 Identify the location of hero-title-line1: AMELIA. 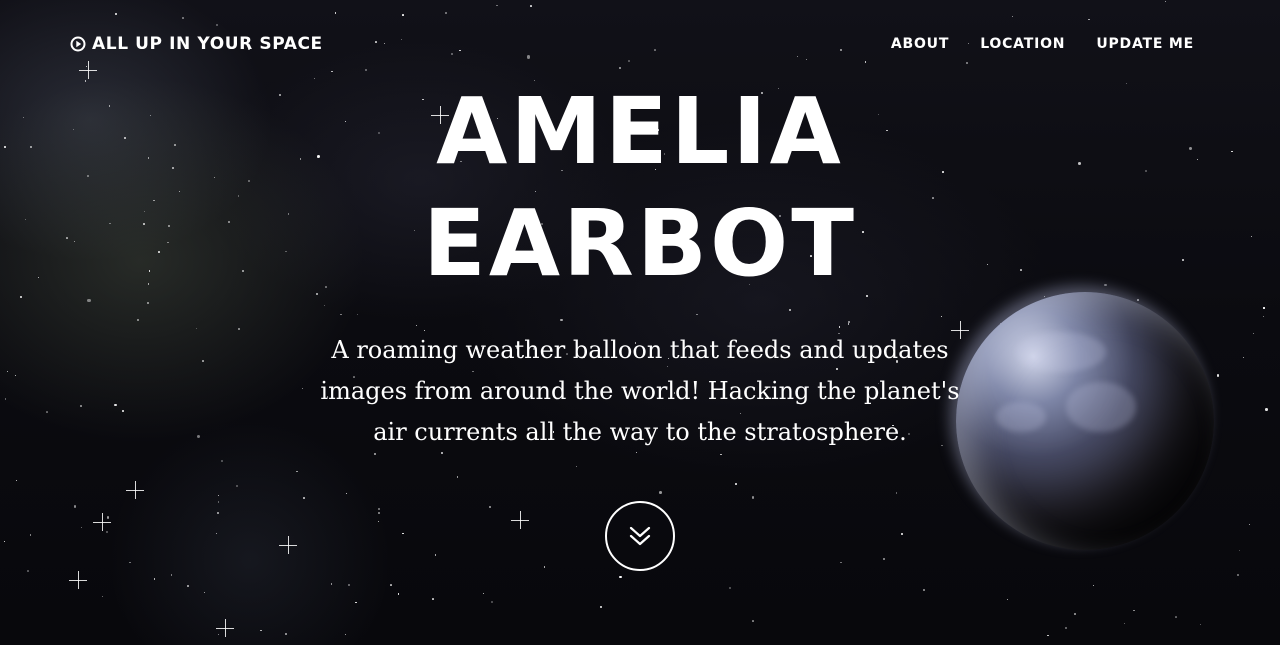
(640, 131).